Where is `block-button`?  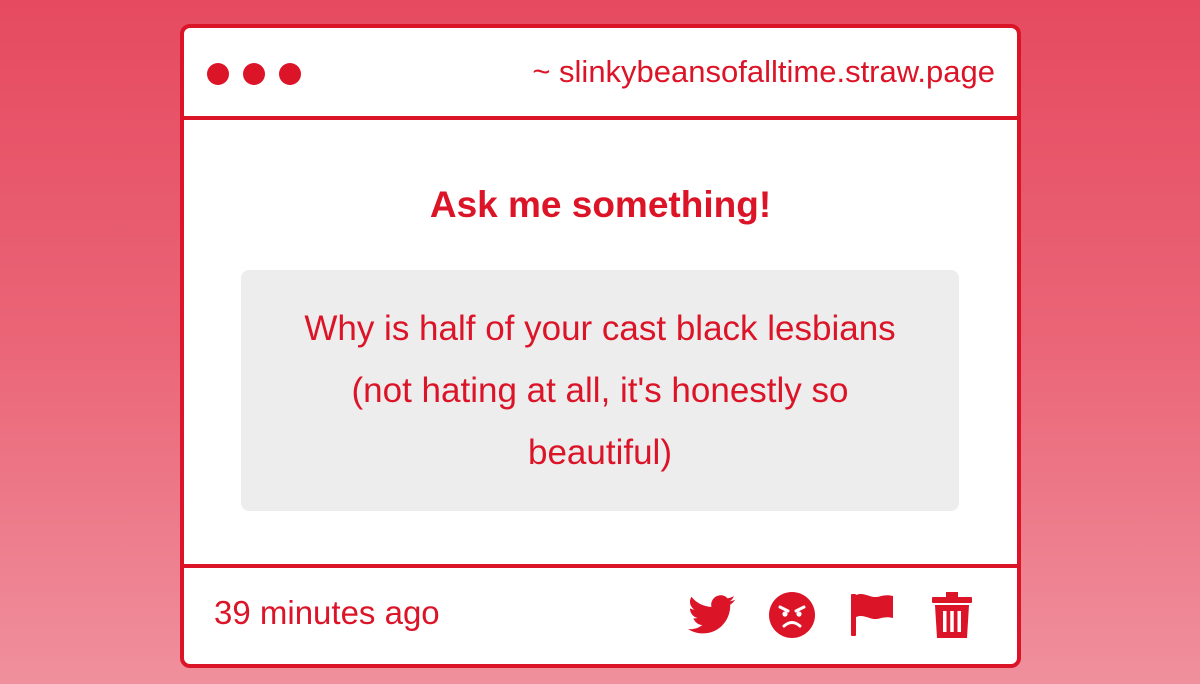 block-button is located at coordinates (792, 615).